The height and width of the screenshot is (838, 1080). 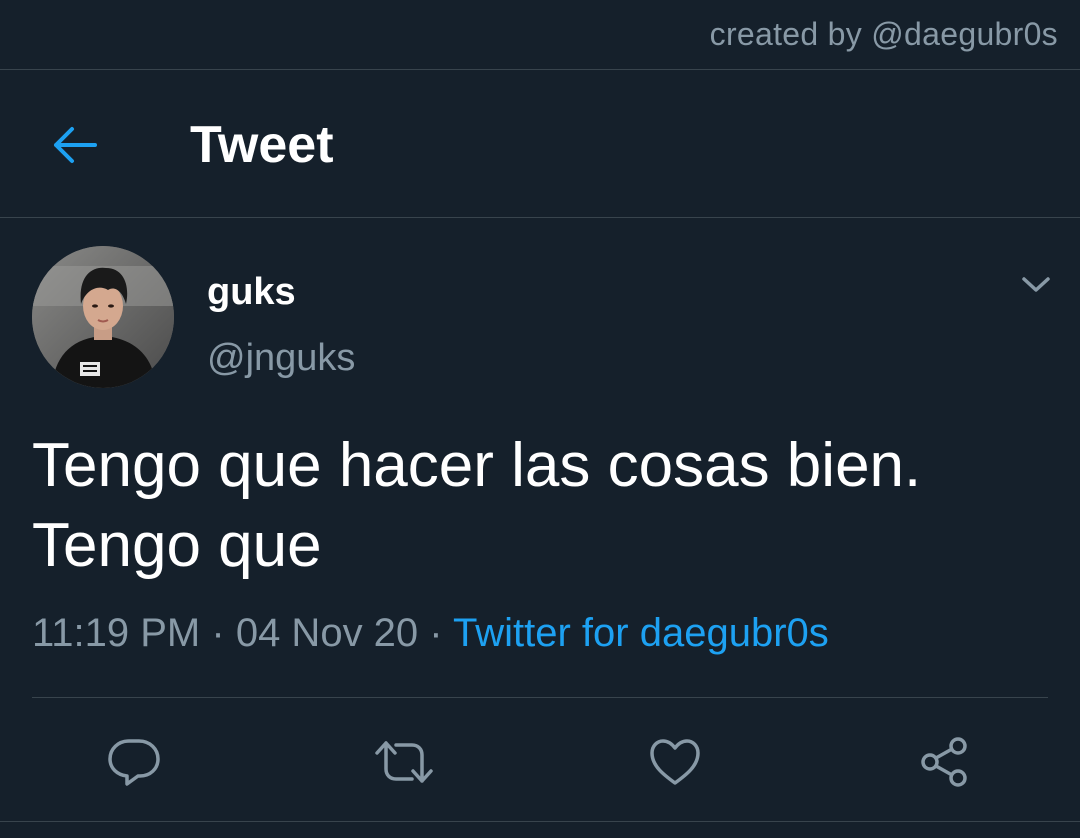 What do you see at coordinates (540, 35) in the screenshot?
I see `credit-bar: created by @daegubr0s` at bounding box center [540, 35].